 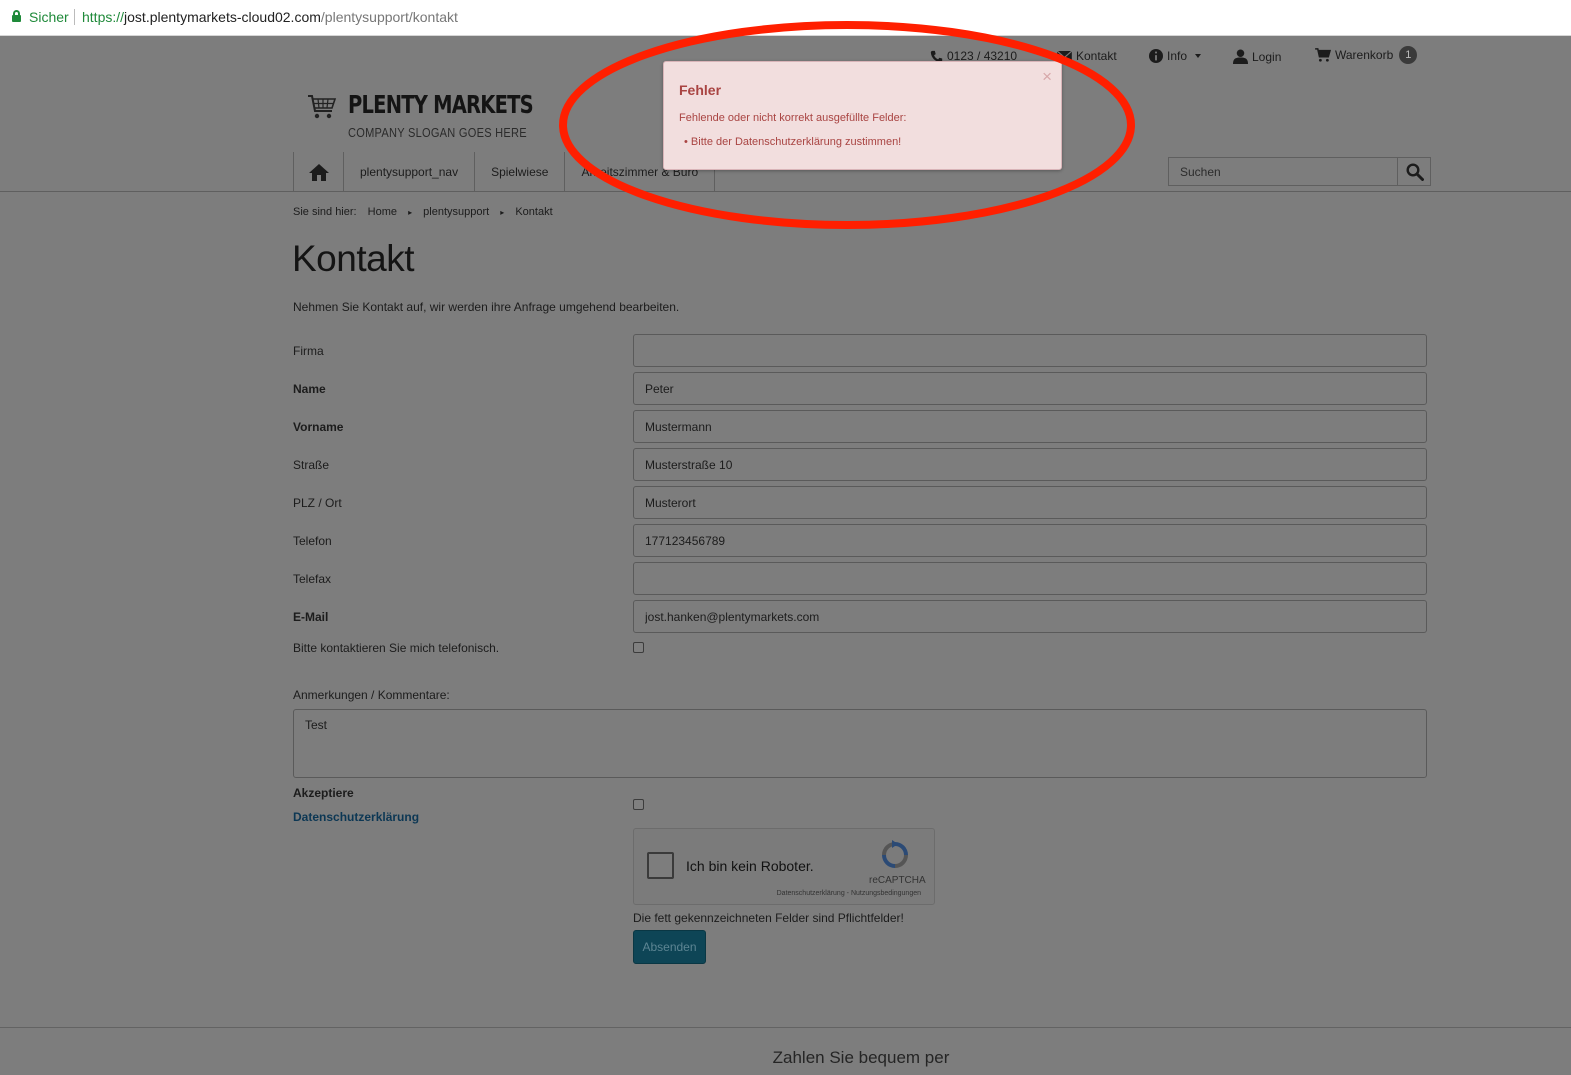 What do you see at coordinates (322, 107) in the screenshot?
I see `shopping-cart-logo-icon` at bounding box center [322, 107].